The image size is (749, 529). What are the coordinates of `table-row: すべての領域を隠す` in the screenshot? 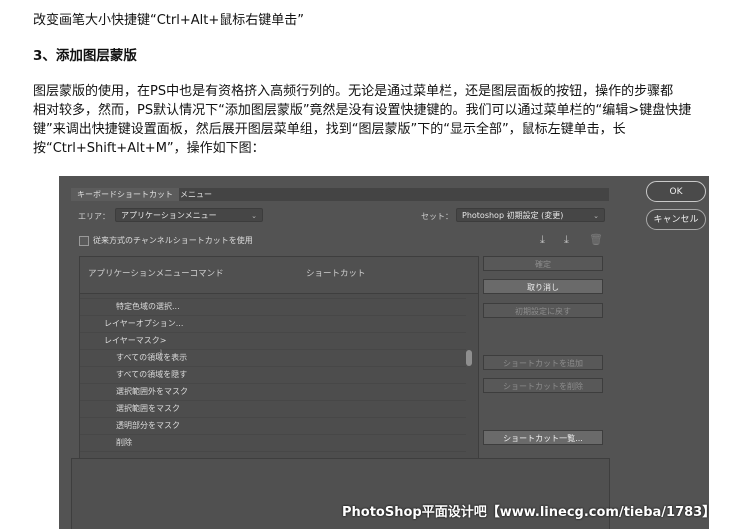 It's located at (273, 375).